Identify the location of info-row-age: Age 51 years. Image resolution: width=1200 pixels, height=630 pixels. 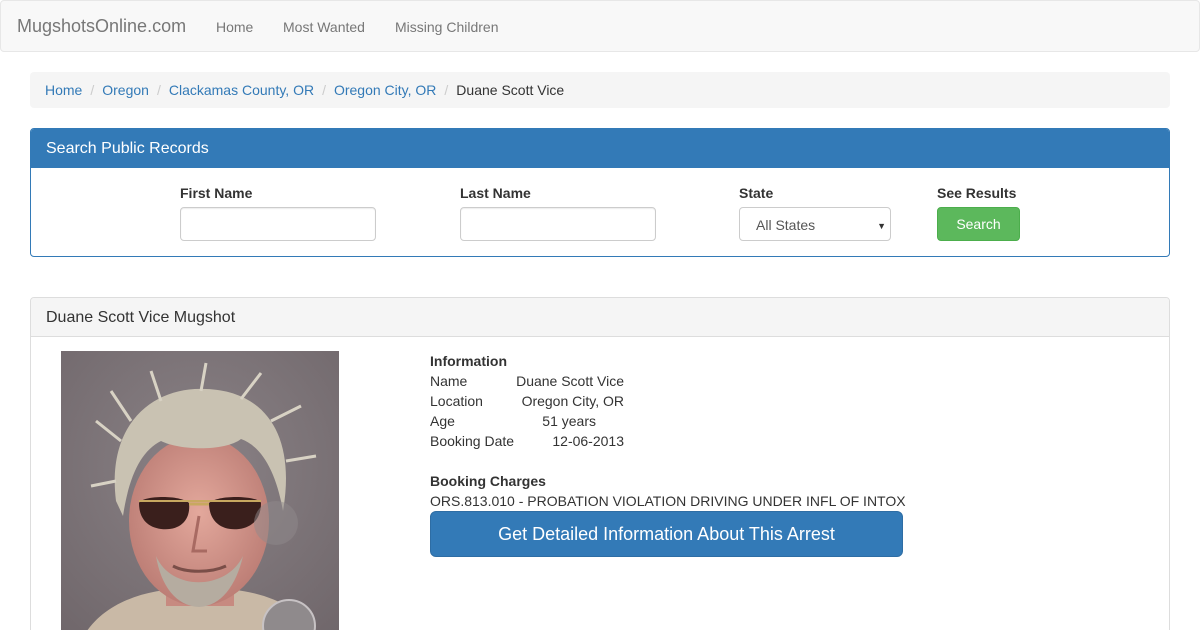
(513, 421).